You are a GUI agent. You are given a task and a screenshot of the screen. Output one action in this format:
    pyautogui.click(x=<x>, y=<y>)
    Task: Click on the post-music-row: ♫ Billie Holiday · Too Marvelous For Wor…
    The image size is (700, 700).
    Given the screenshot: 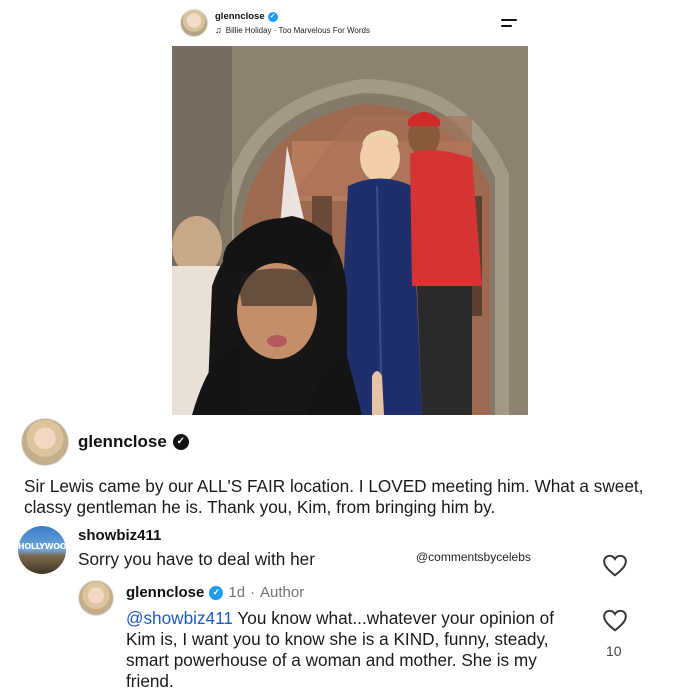 What is the action you would take?
    pyautogui.click(x=292, y=30)
    